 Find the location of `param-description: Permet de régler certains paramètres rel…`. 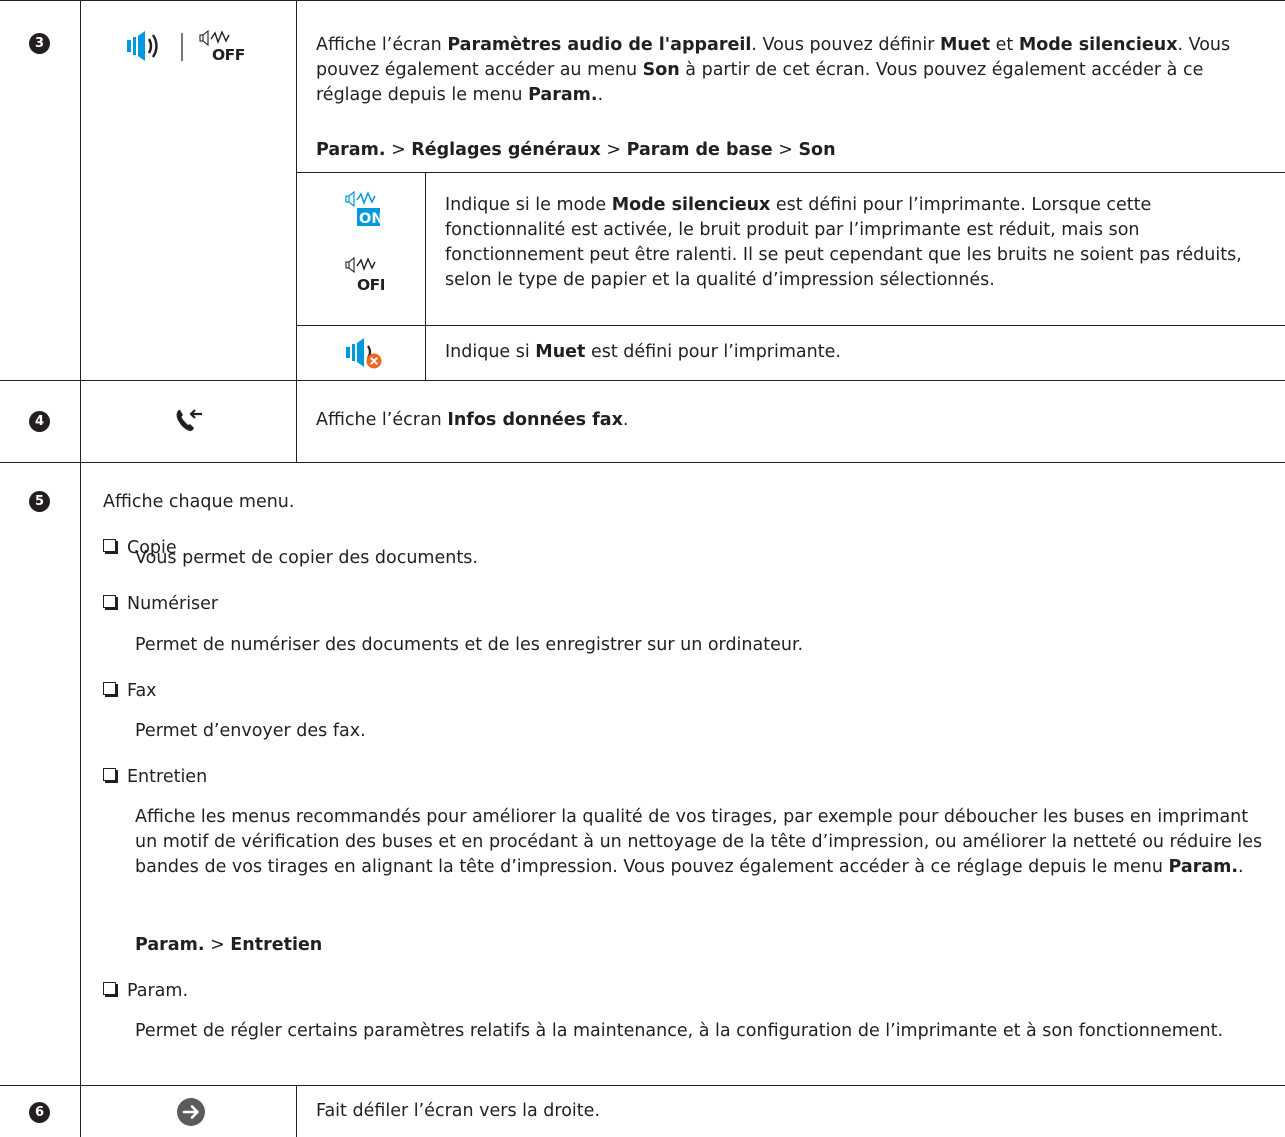

param-description: Permet de régler certains paramètres rel… is located at coordinates (679, 1031).